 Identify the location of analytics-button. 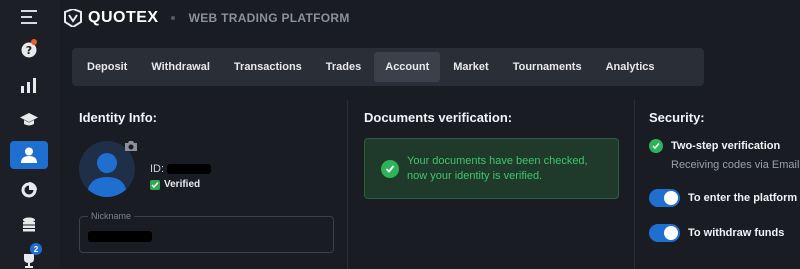
(29, 190).